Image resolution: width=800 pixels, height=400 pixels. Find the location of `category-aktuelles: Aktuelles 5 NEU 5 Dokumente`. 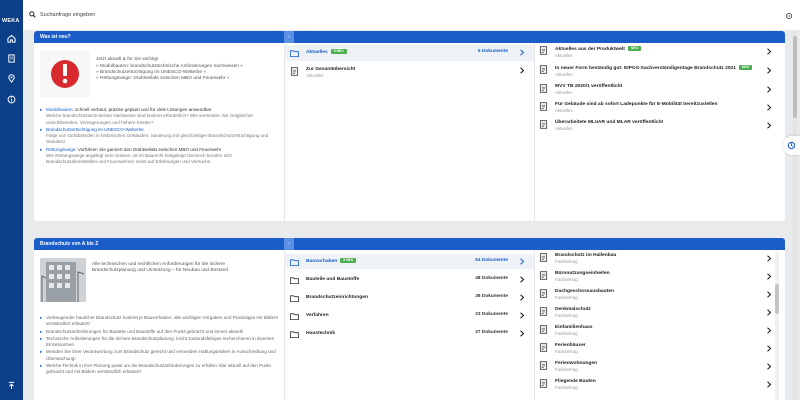

category-aktuelles: Aktuelles 5 NEU 5 Dokumente is located at coordinates (409, 53).